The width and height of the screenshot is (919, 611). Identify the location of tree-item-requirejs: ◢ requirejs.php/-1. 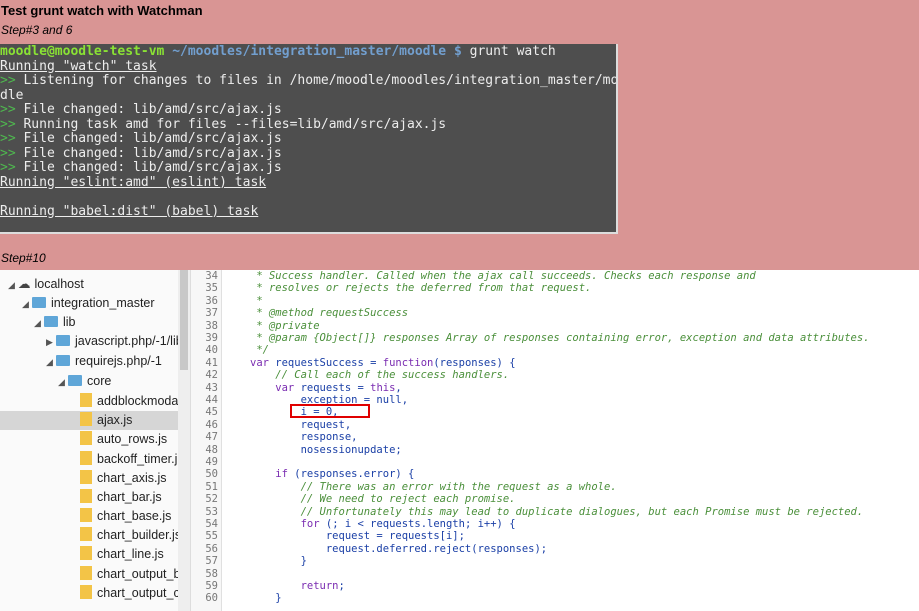
(95, 362).